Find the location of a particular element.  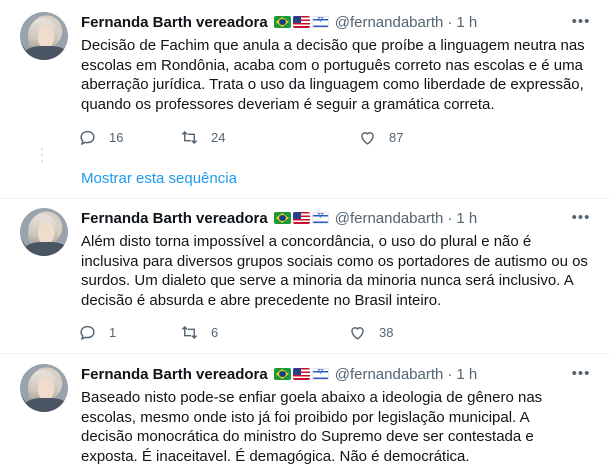

like-button: 87 is located at coordinates (380, 137).